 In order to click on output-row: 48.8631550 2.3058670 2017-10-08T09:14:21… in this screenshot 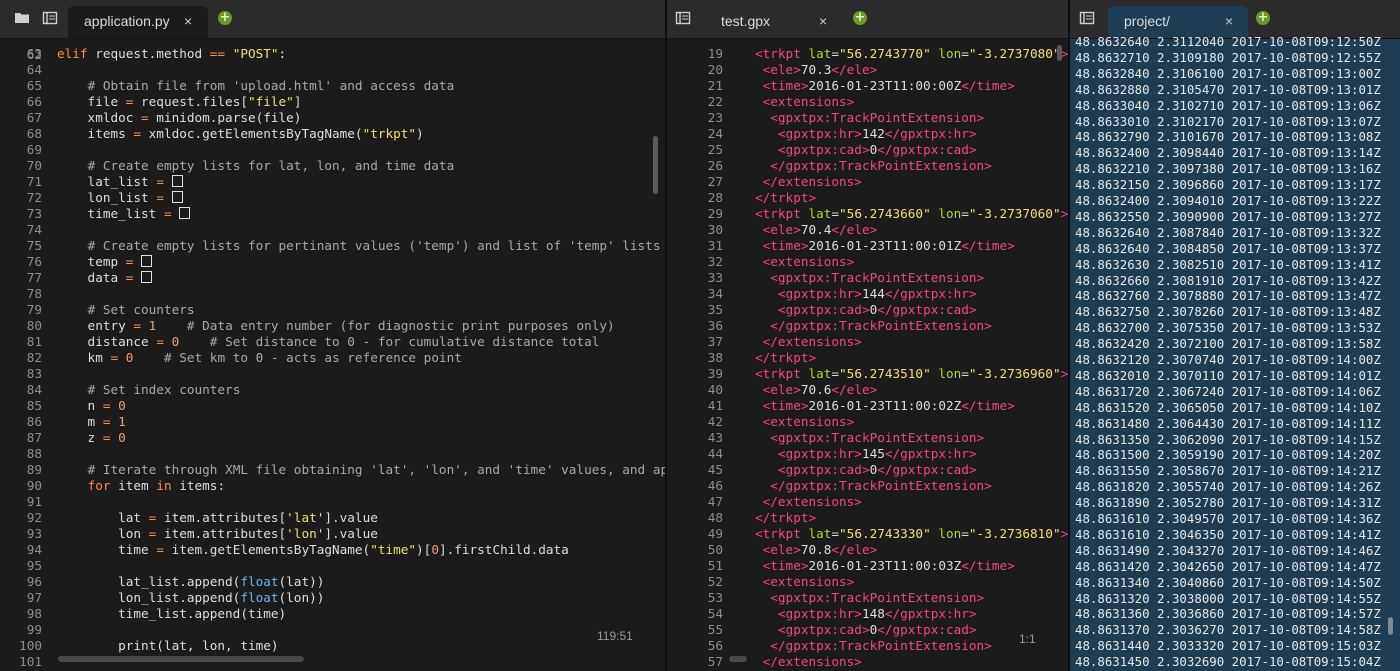, I will do `click(1228, 471)`.